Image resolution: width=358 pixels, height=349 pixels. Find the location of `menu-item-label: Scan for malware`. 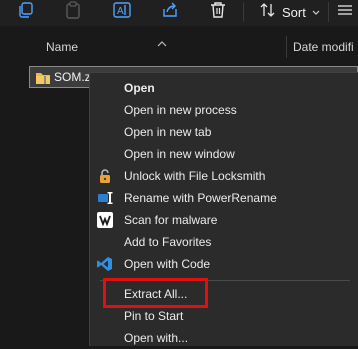

menu-item-label: Scan for malware is located at coordinates (171, 220).